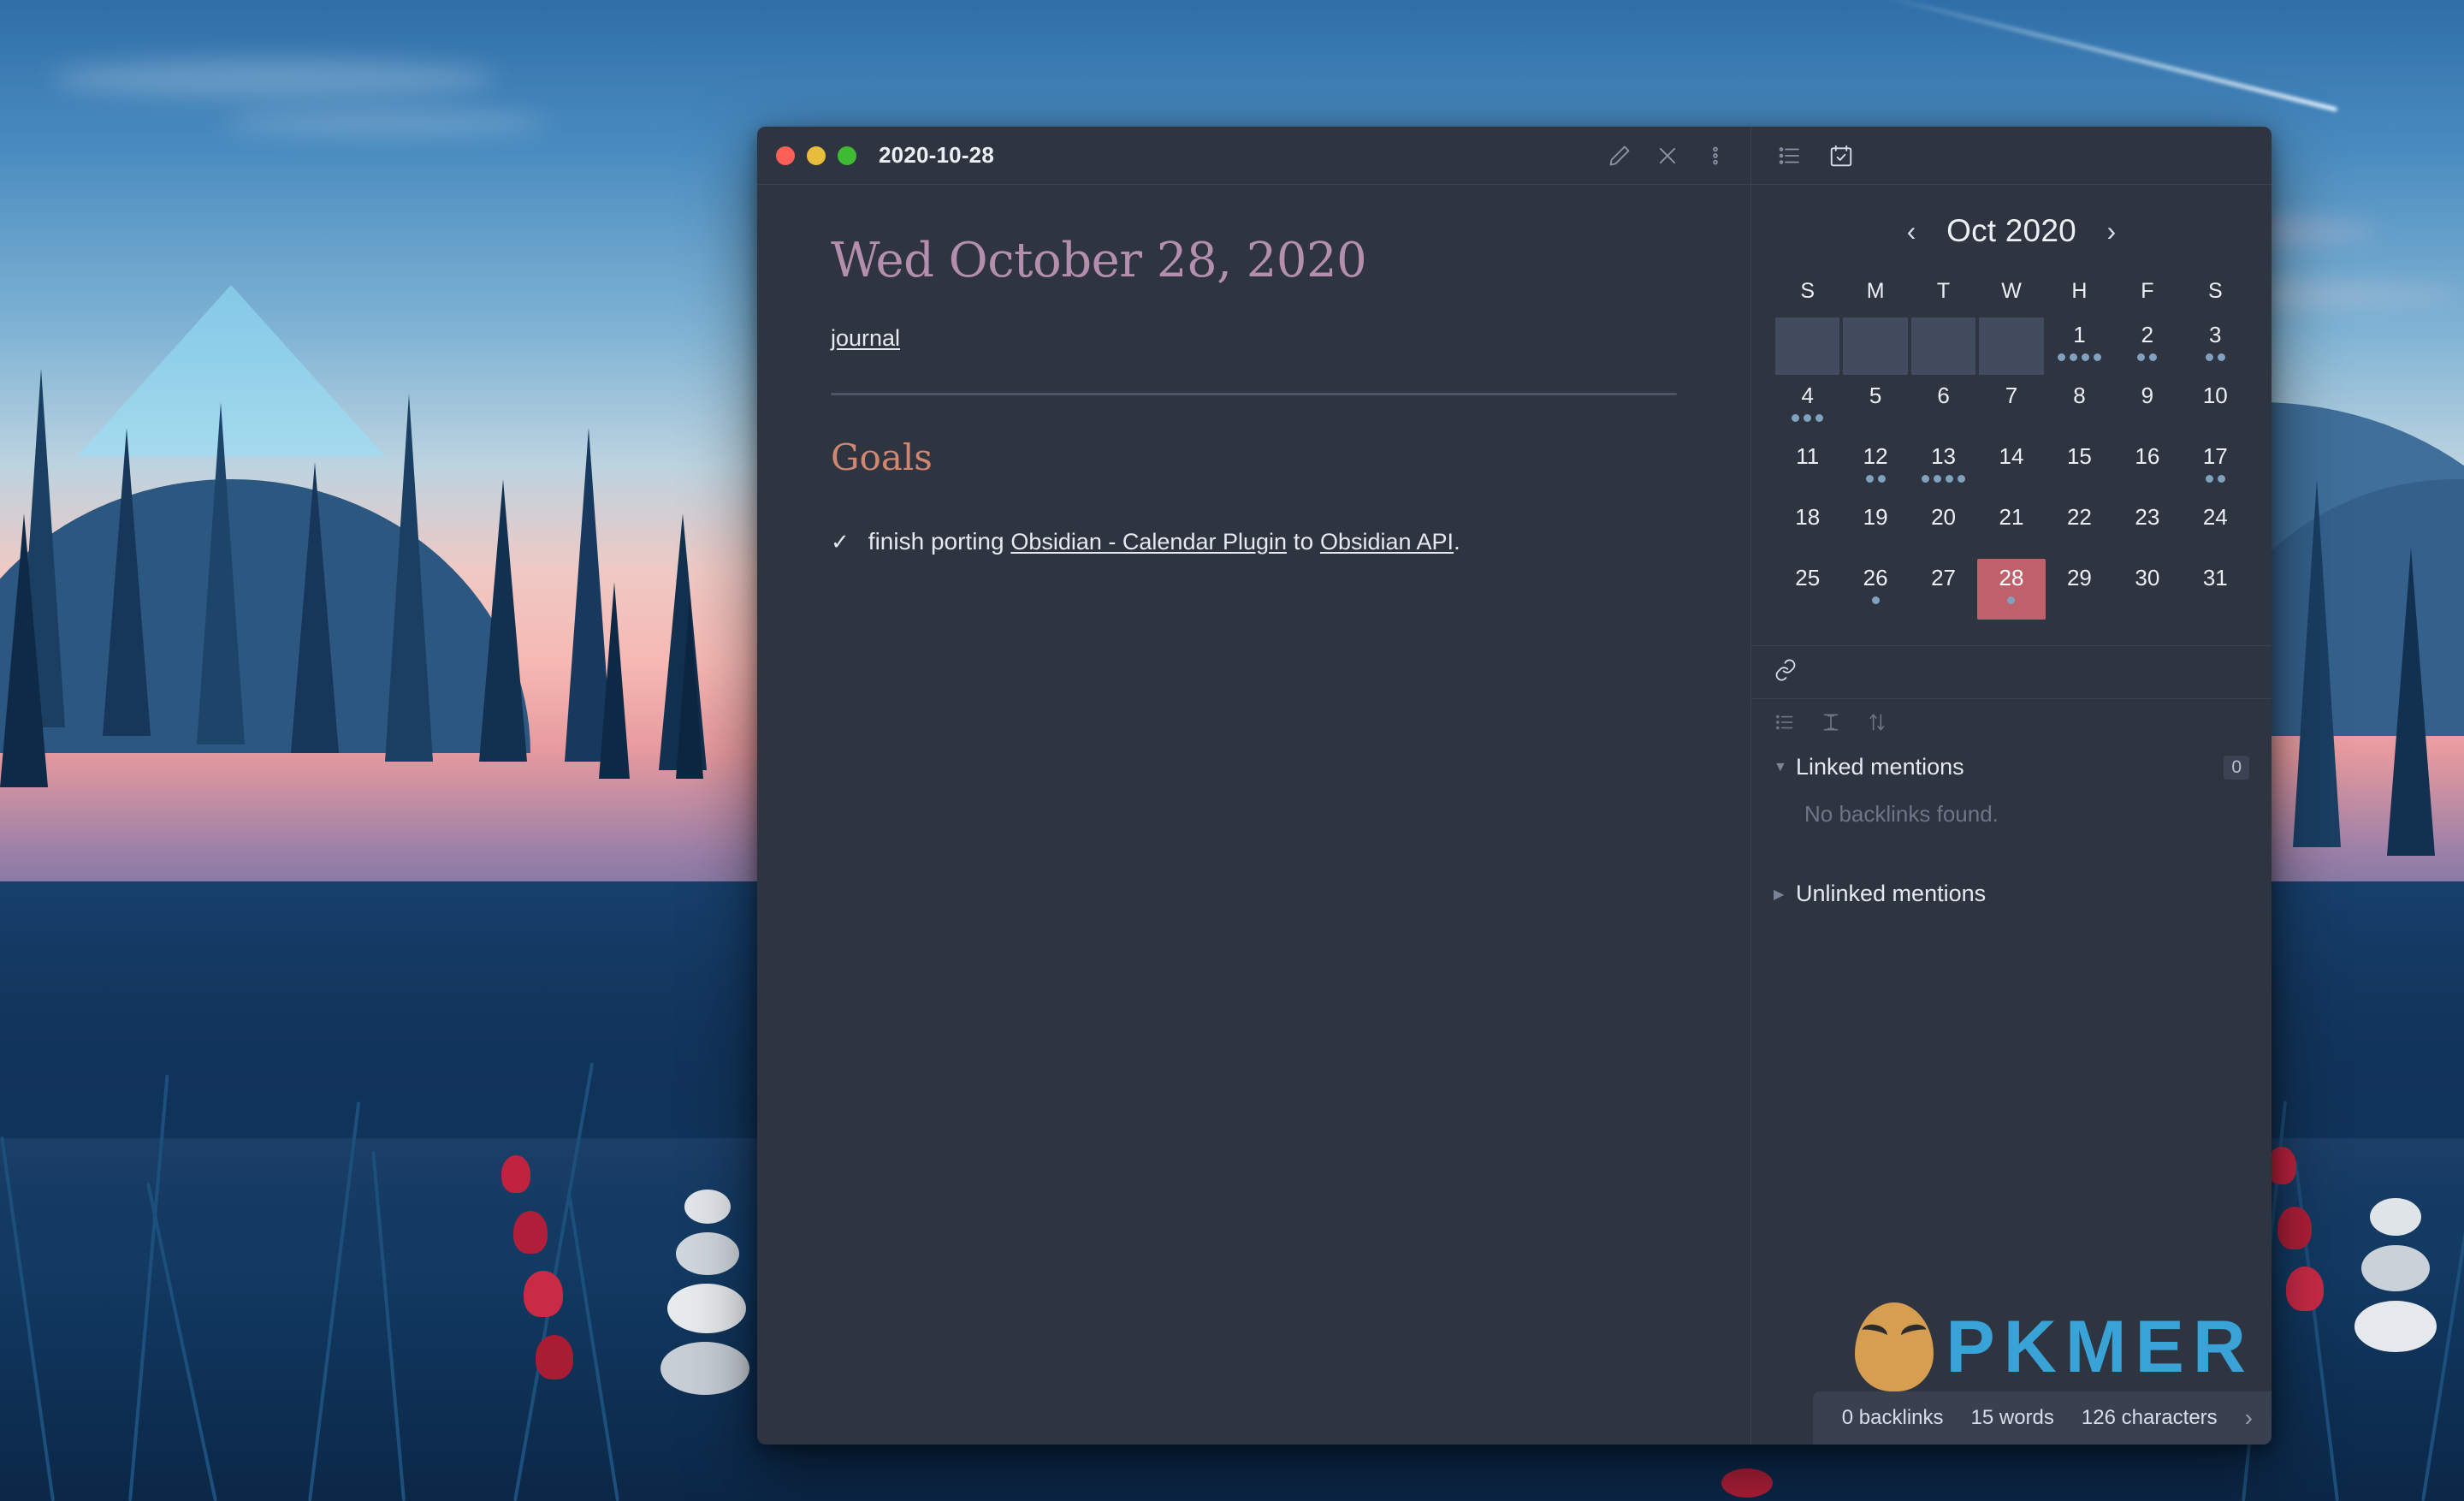  I want to click on calendar-day-number: 10, so click(2215, 396).